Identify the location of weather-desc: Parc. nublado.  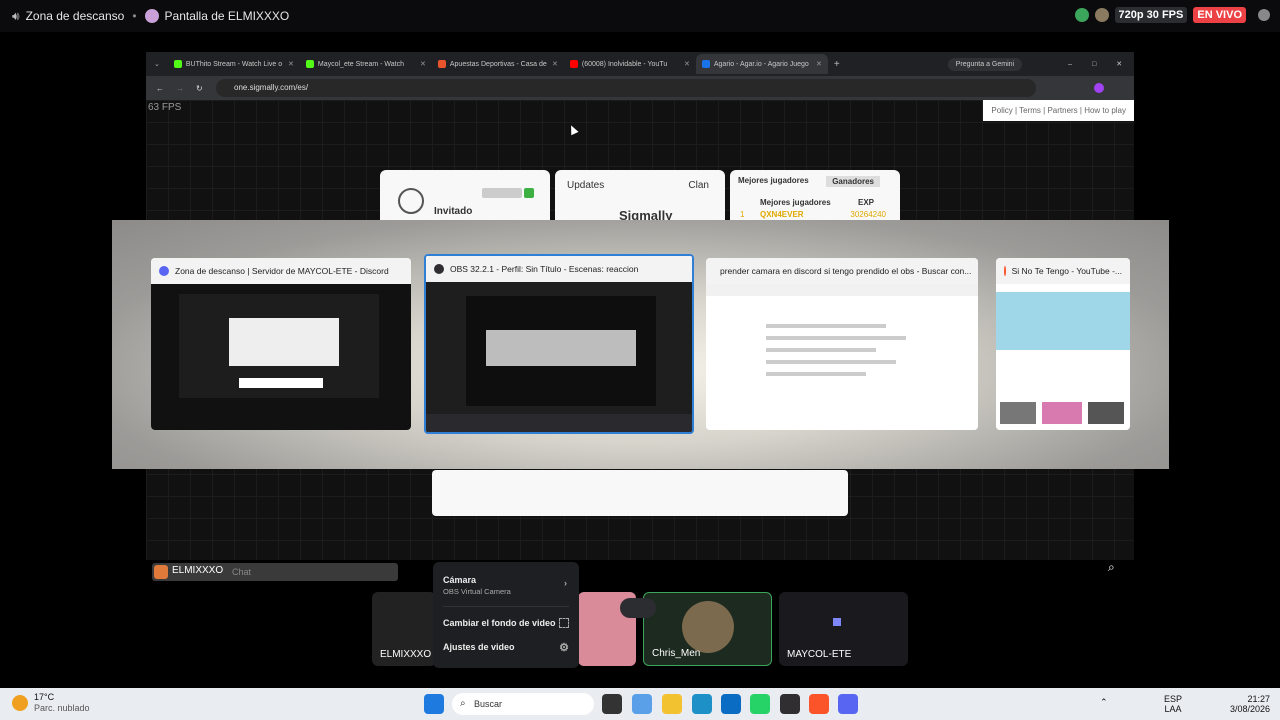
(62, 708).